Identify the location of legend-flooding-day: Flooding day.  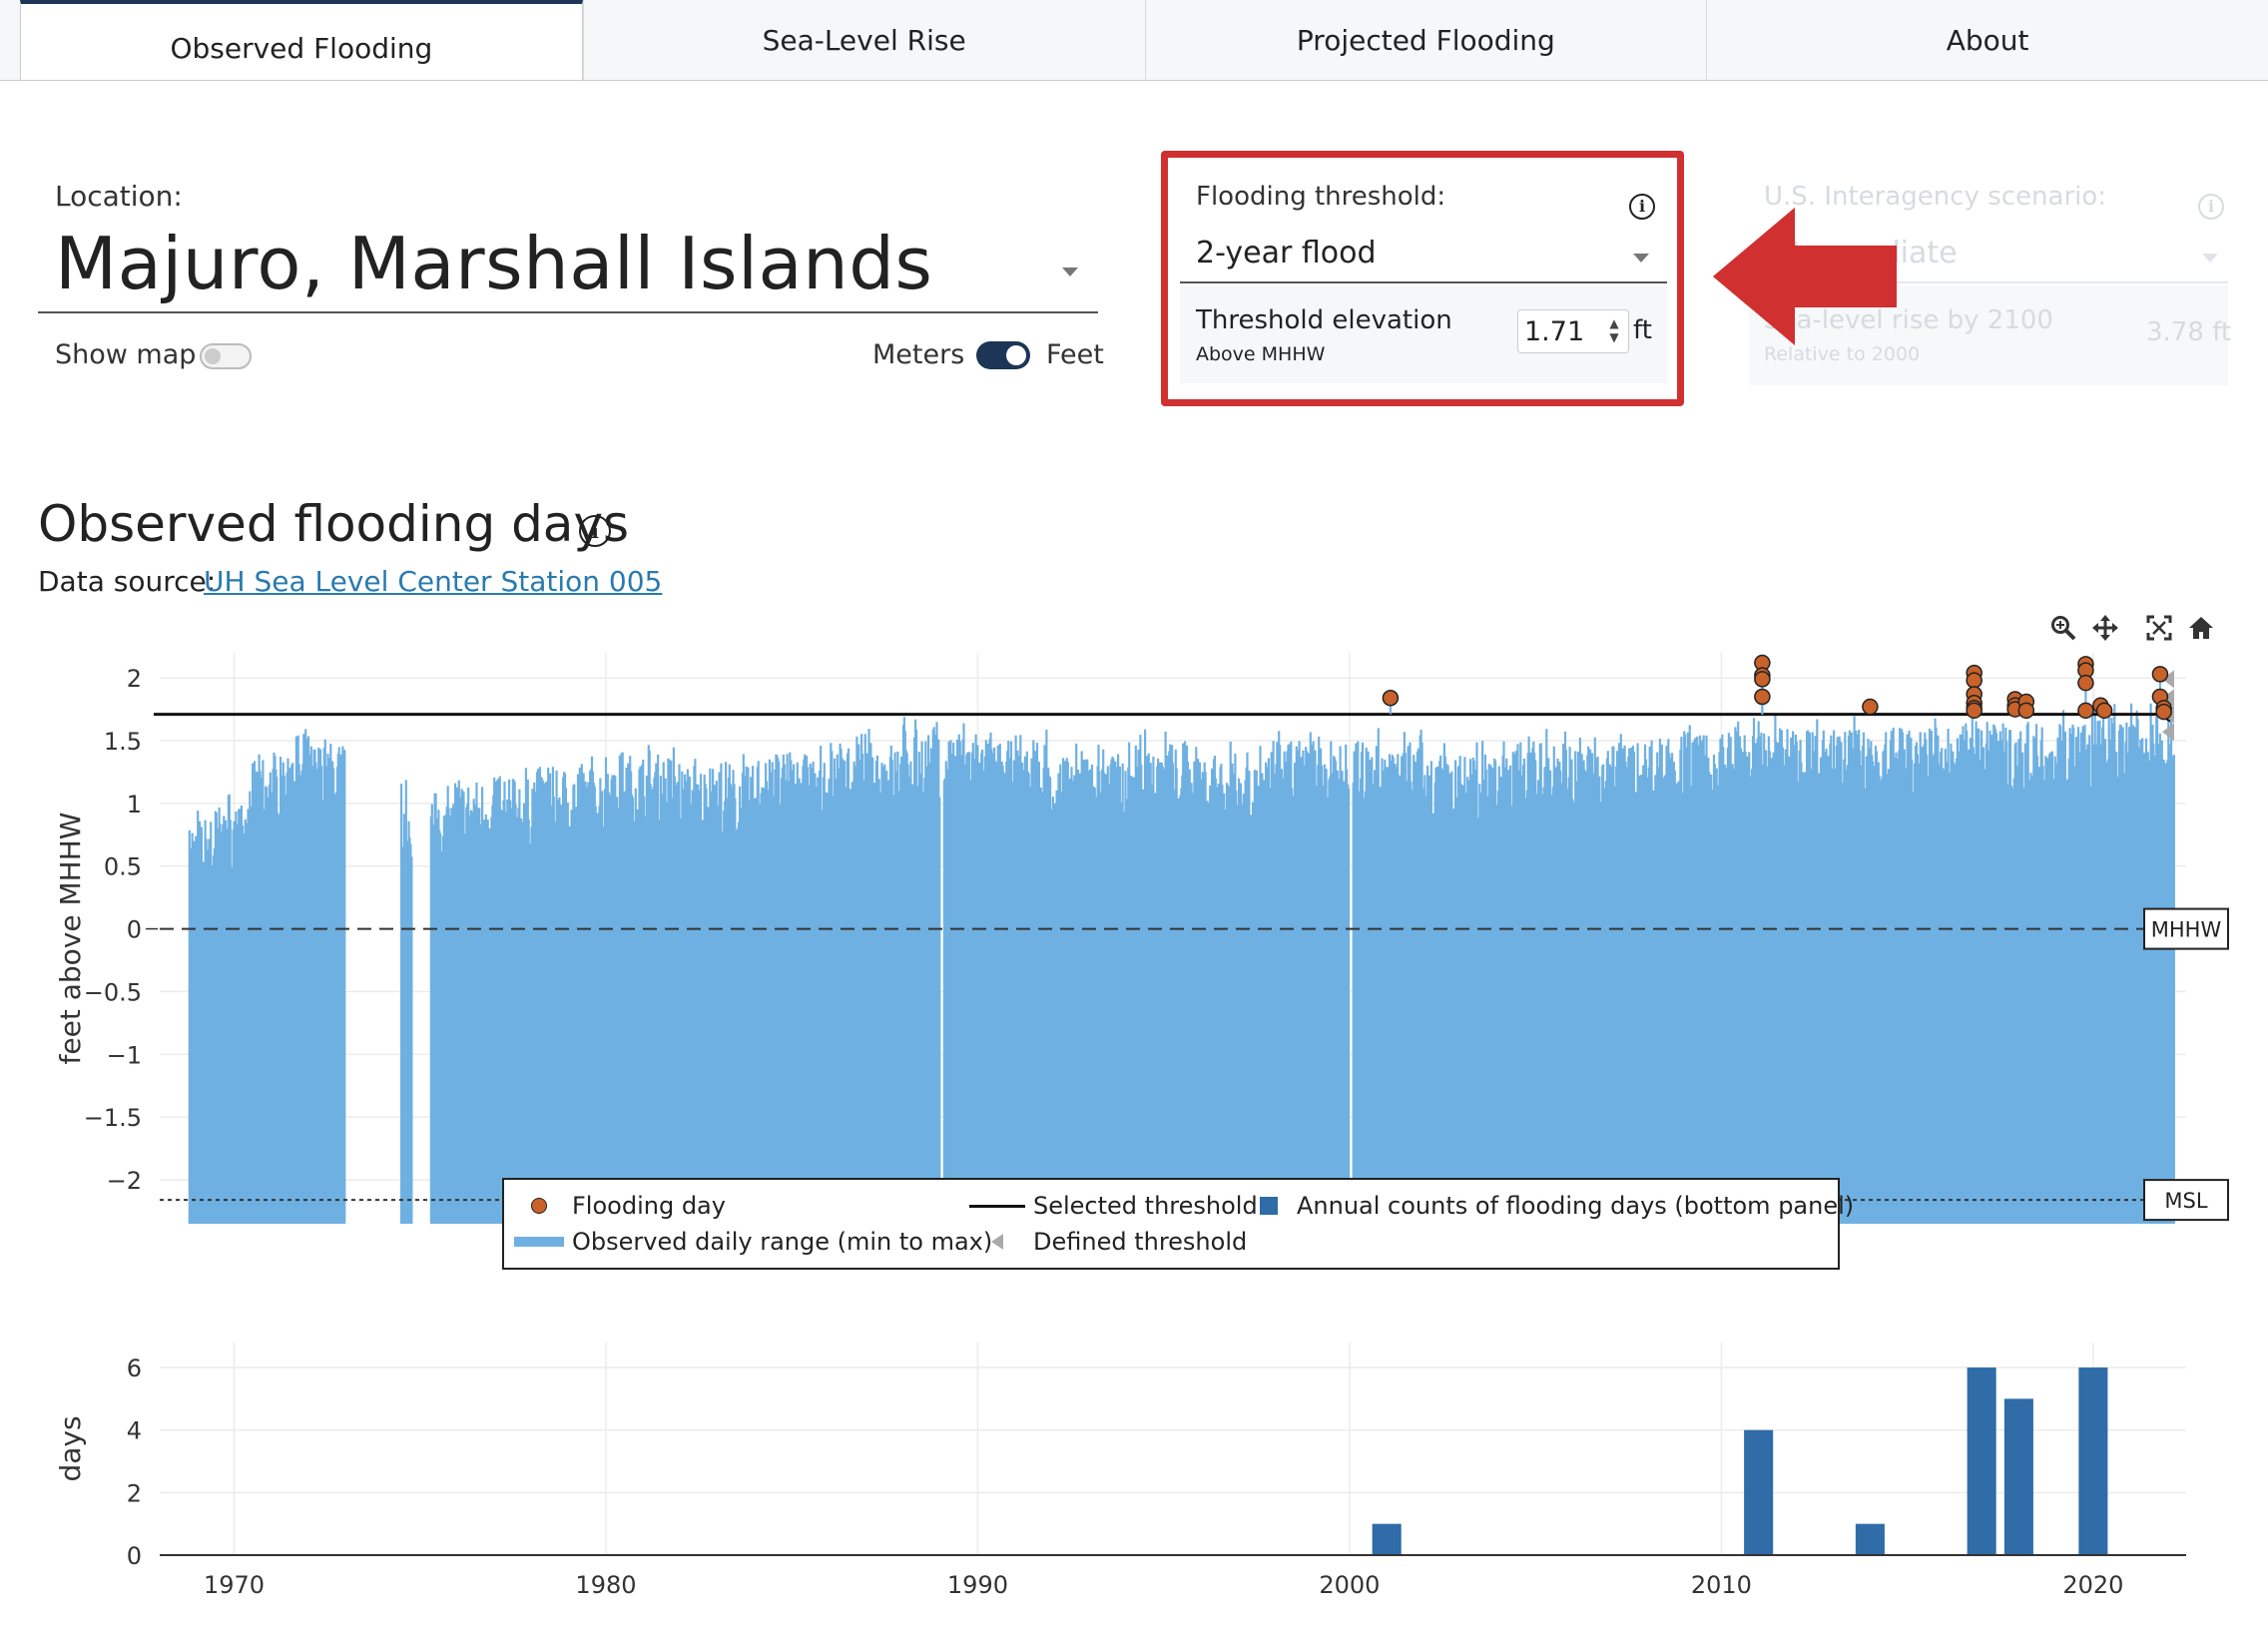
(620, 1206).